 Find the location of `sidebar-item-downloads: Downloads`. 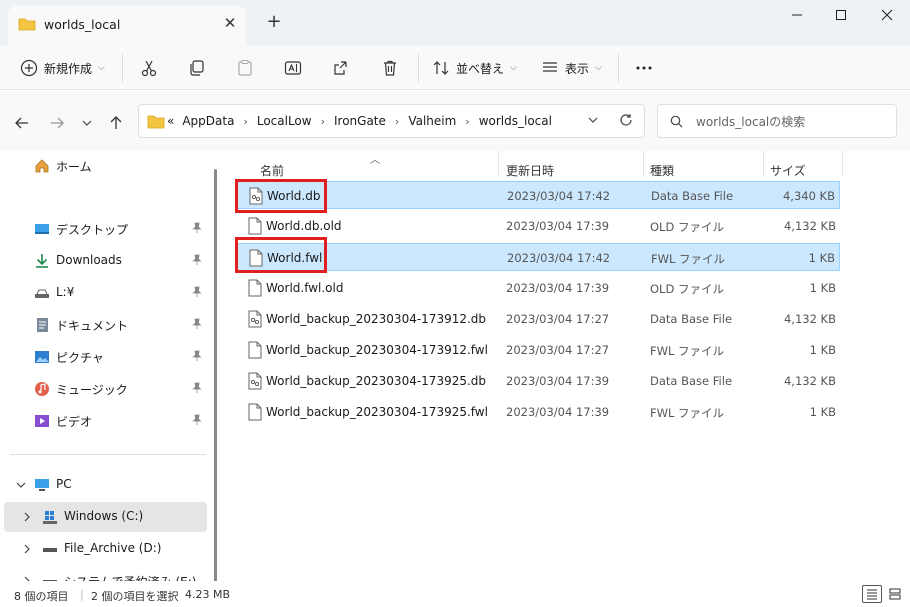

sidebar-item-downloads: Downloads is located at coordinates (103, 261).